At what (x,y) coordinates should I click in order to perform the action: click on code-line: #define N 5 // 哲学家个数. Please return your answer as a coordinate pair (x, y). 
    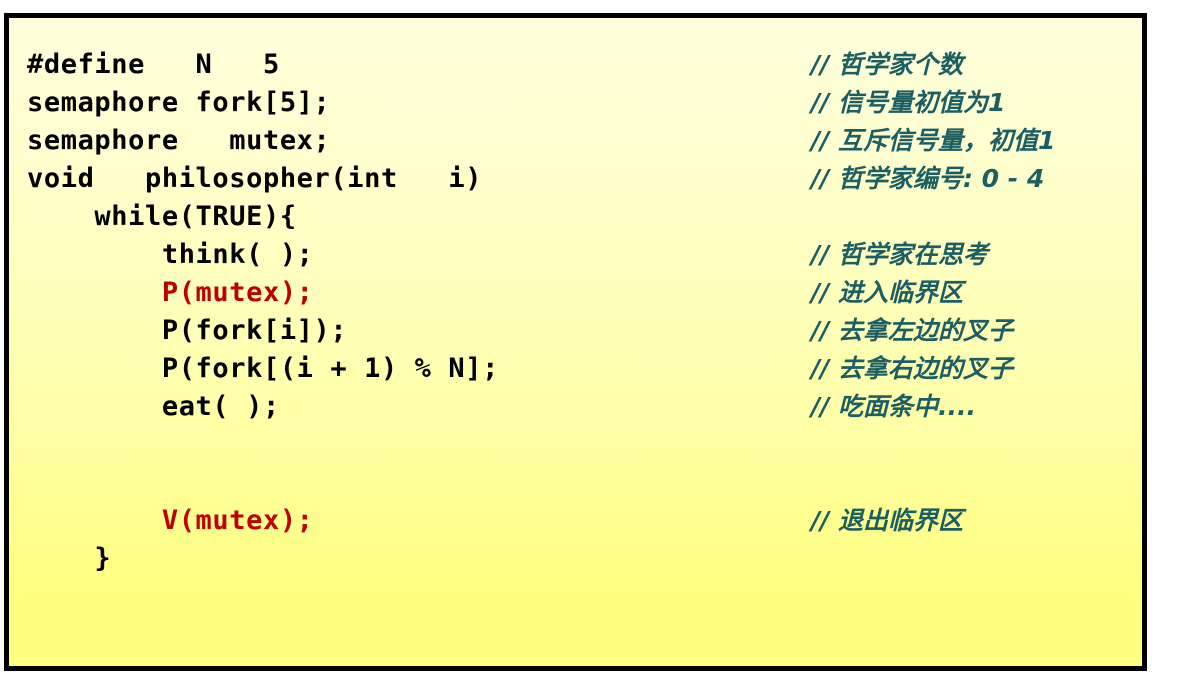
    Looking at the image, I should click on (575, 65).